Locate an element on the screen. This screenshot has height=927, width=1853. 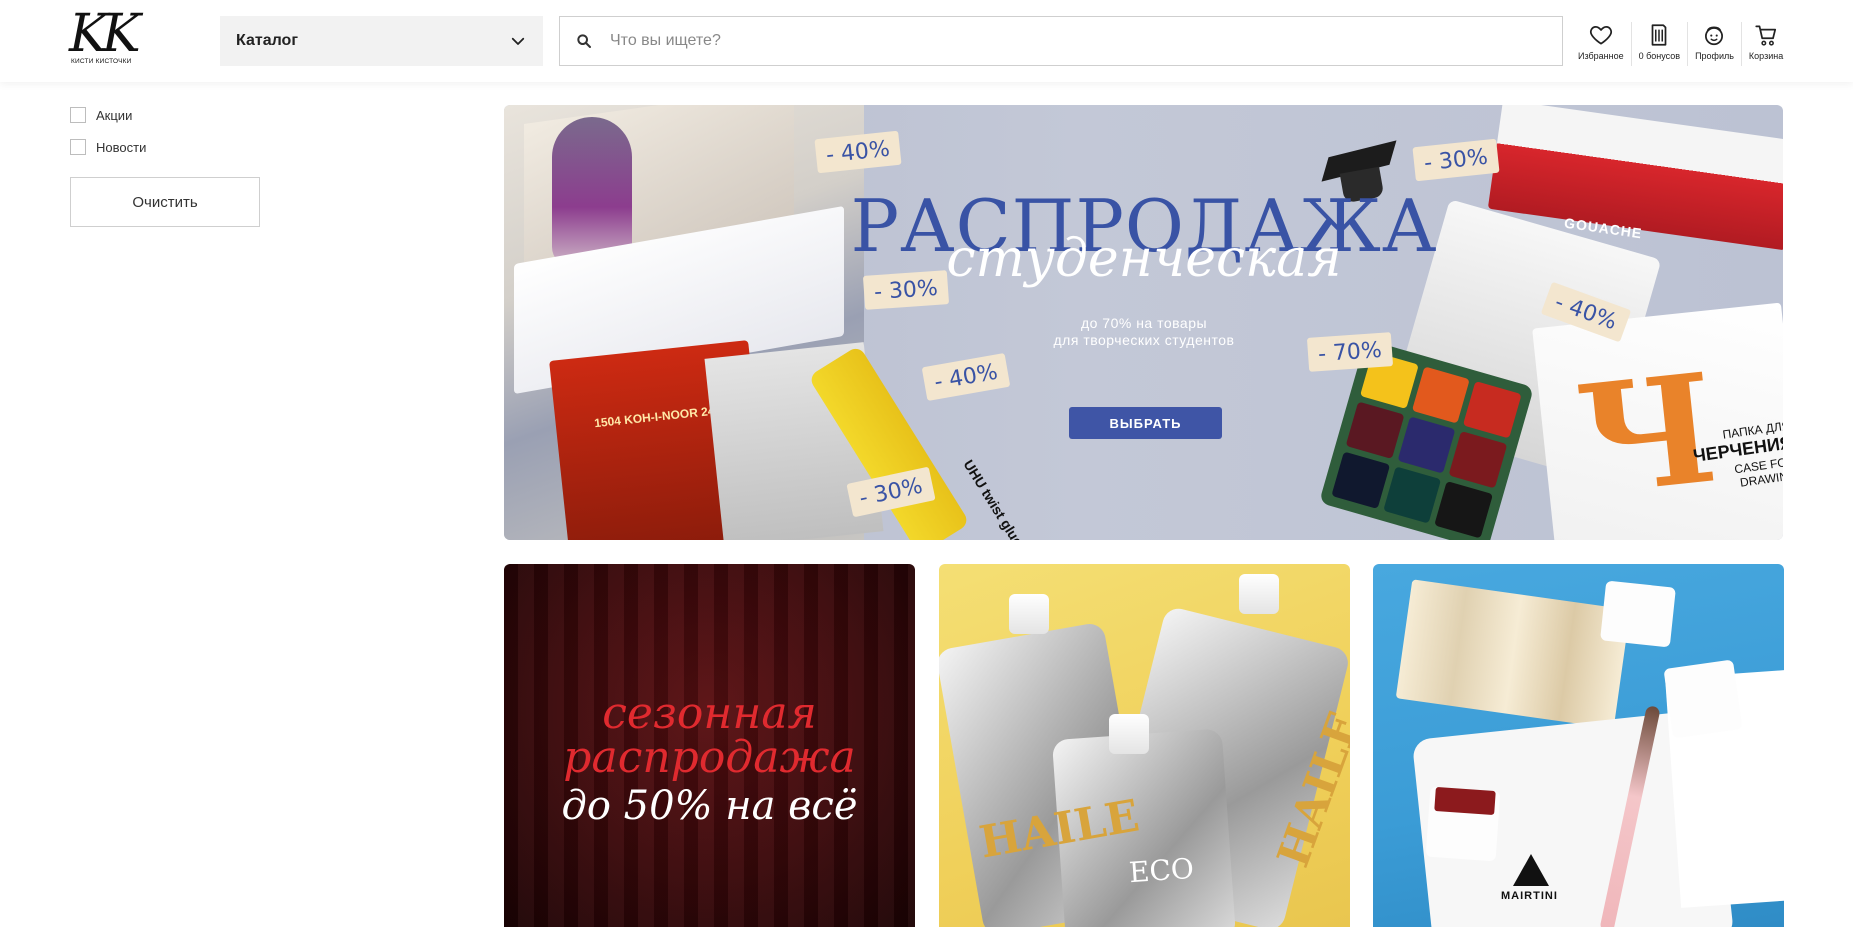
promo-card-line: сезонная is located at coordinates (709, 713).